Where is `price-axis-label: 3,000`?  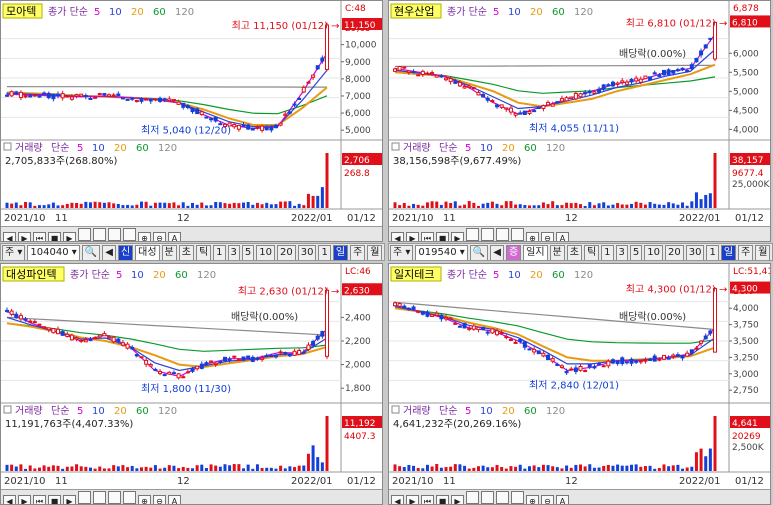 price-axis-label: 3,000 is located at coordinates (746, 375).